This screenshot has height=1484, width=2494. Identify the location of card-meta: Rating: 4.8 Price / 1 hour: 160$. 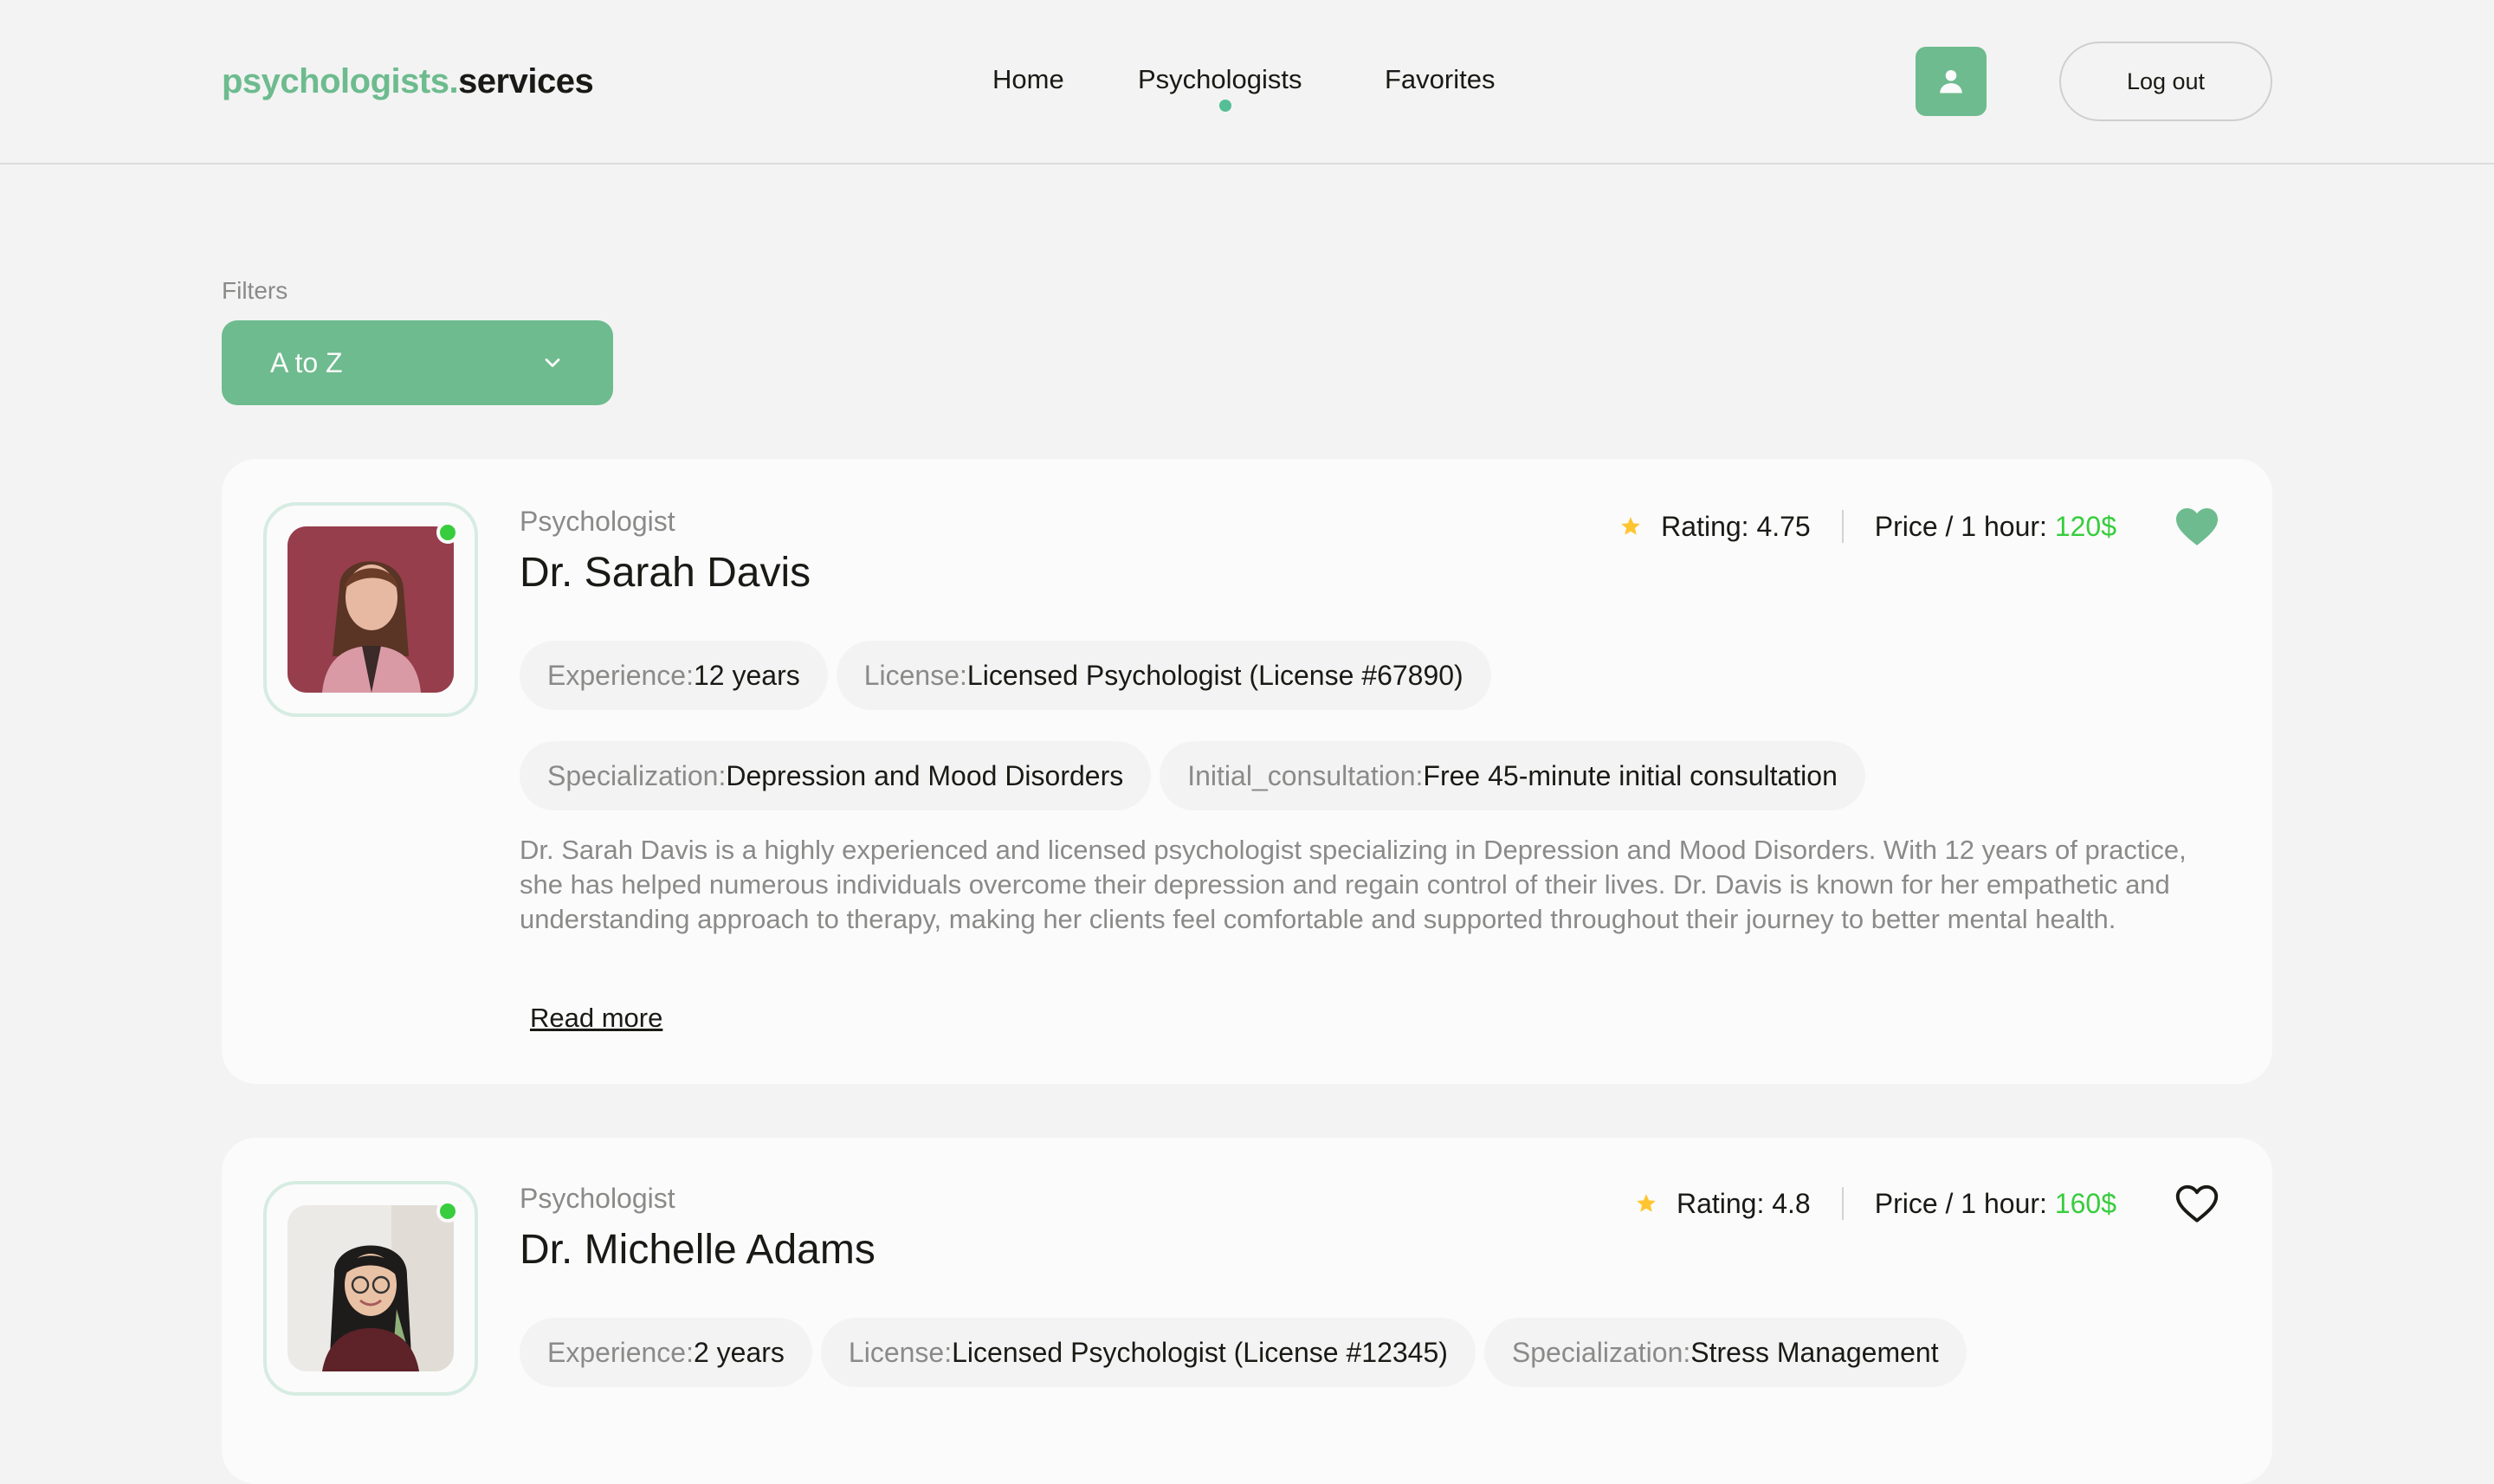
(1928, 1203).